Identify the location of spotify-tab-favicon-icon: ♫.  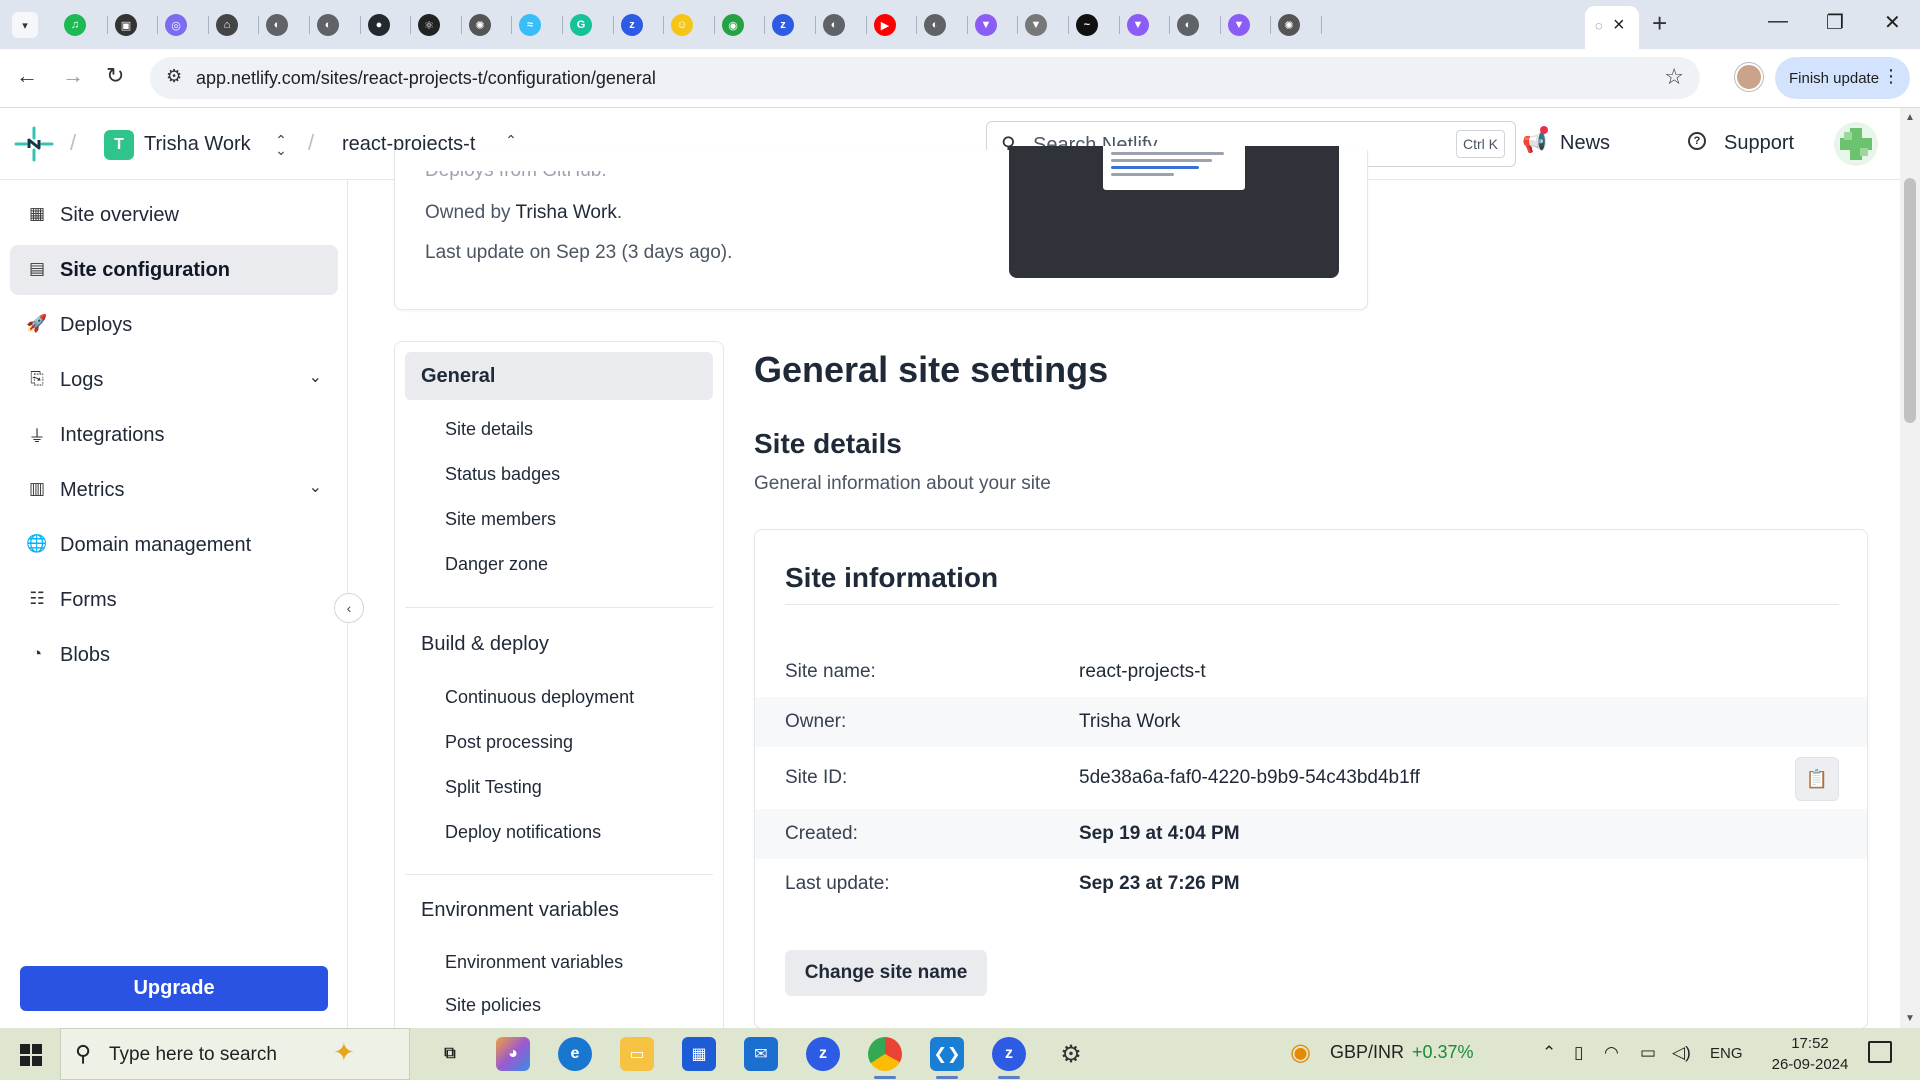
(75, 25).